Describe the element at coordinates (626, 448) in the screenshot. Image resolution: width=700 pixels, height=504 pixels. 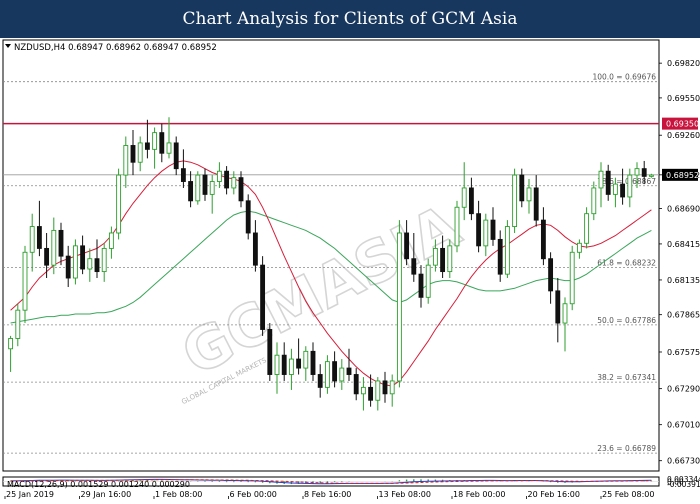
I see `fib-level-label: 23.6 = 0.66789` at that location.